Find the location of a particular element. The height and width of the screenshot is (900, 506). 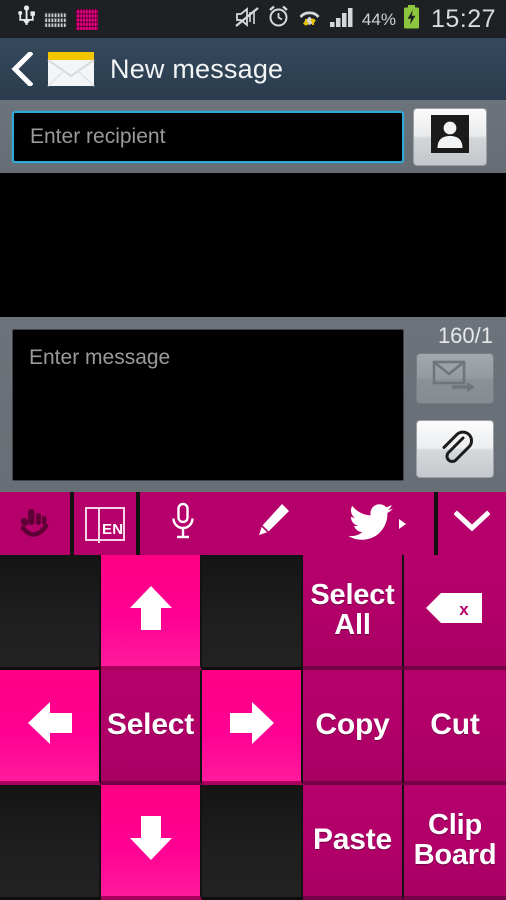

chevron-down-icon is located at coordinates (472, 523).